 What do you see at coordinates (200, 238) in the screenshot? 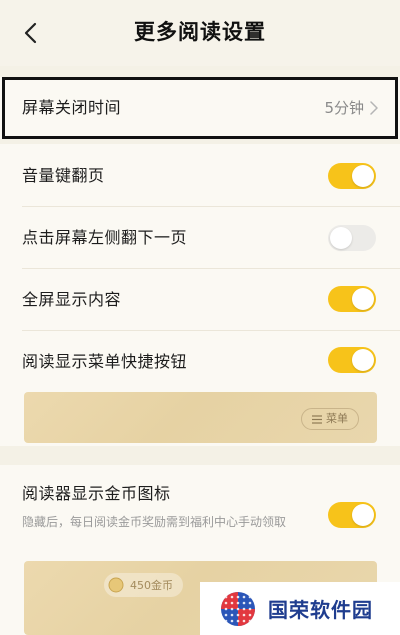
I see `setting-row-tap-left: 点击屏幕左侧翻下一页` at bounding box center [200, 238].